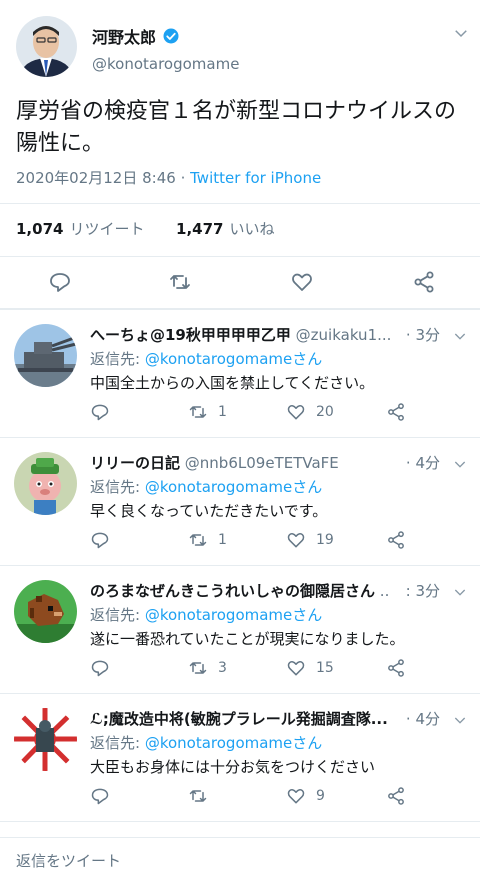  What do you see at coordinates (255, 670) in the screenshot?
I see `reply-actions: 3 15` at bounding box center [255, 670].